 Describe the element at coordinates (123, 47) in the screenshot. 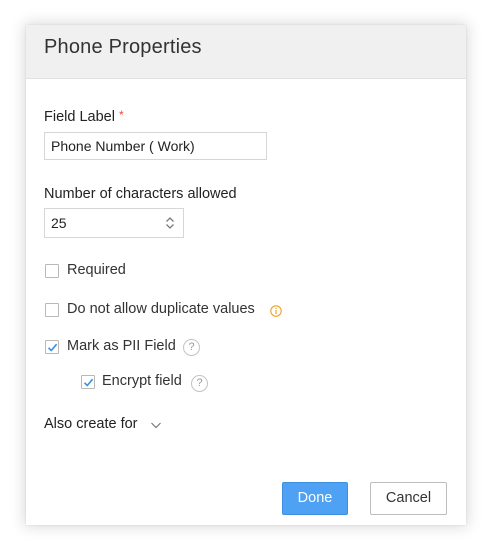

I see `dialog-title: Phone Properties` at that location.